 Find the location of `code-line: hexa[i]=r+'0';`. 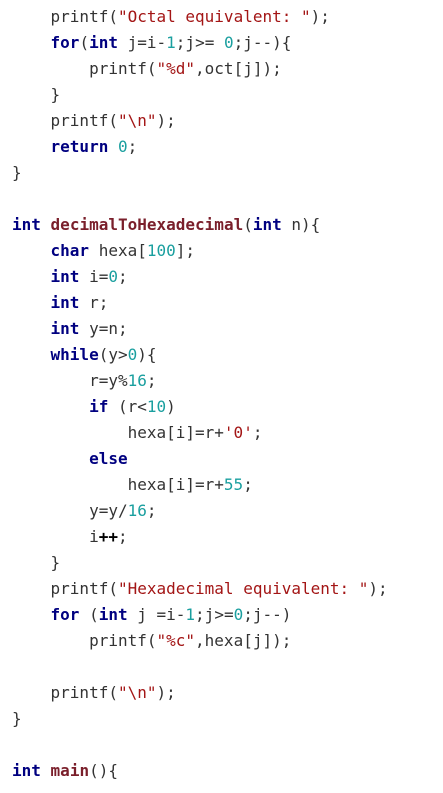

code-line: hexa[i]=r+'0'; is located at coordinates (137, 433).